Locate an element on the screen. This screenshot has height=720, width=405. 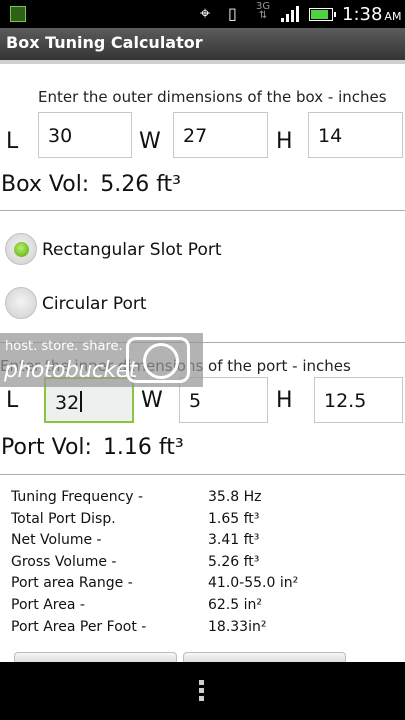
navigation-bar is located at coordinates (202, 691).